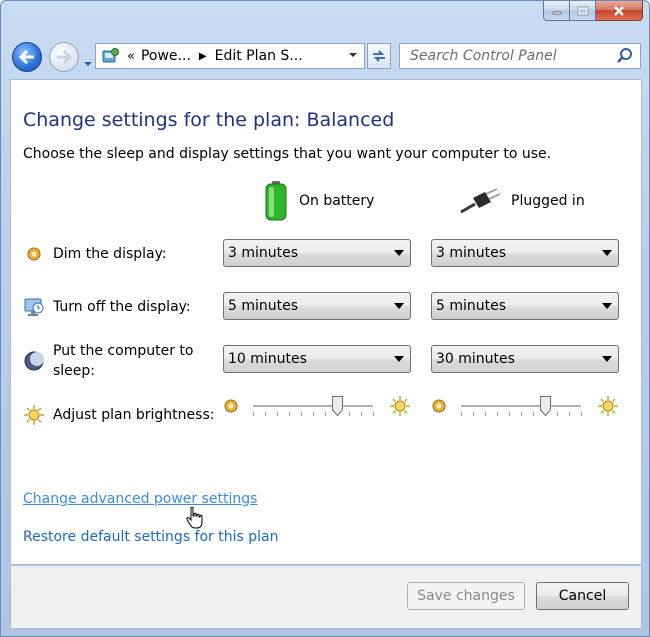  What do you see at coordinates (525, 306) in the screenshot?
I see `turn-off-display-plugged-select: 5 minutes` at bounding box center [525, 306].